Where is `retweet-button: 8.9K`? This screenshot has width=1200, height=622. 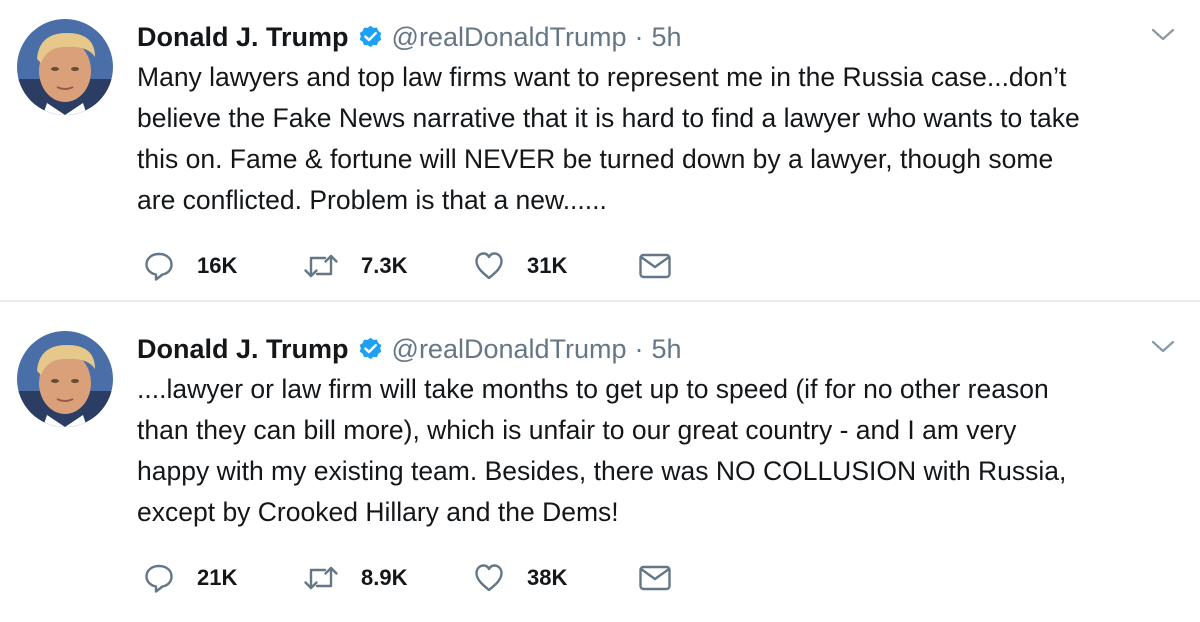 retweet-button: 8.9K is located at coordinates (355, 578).